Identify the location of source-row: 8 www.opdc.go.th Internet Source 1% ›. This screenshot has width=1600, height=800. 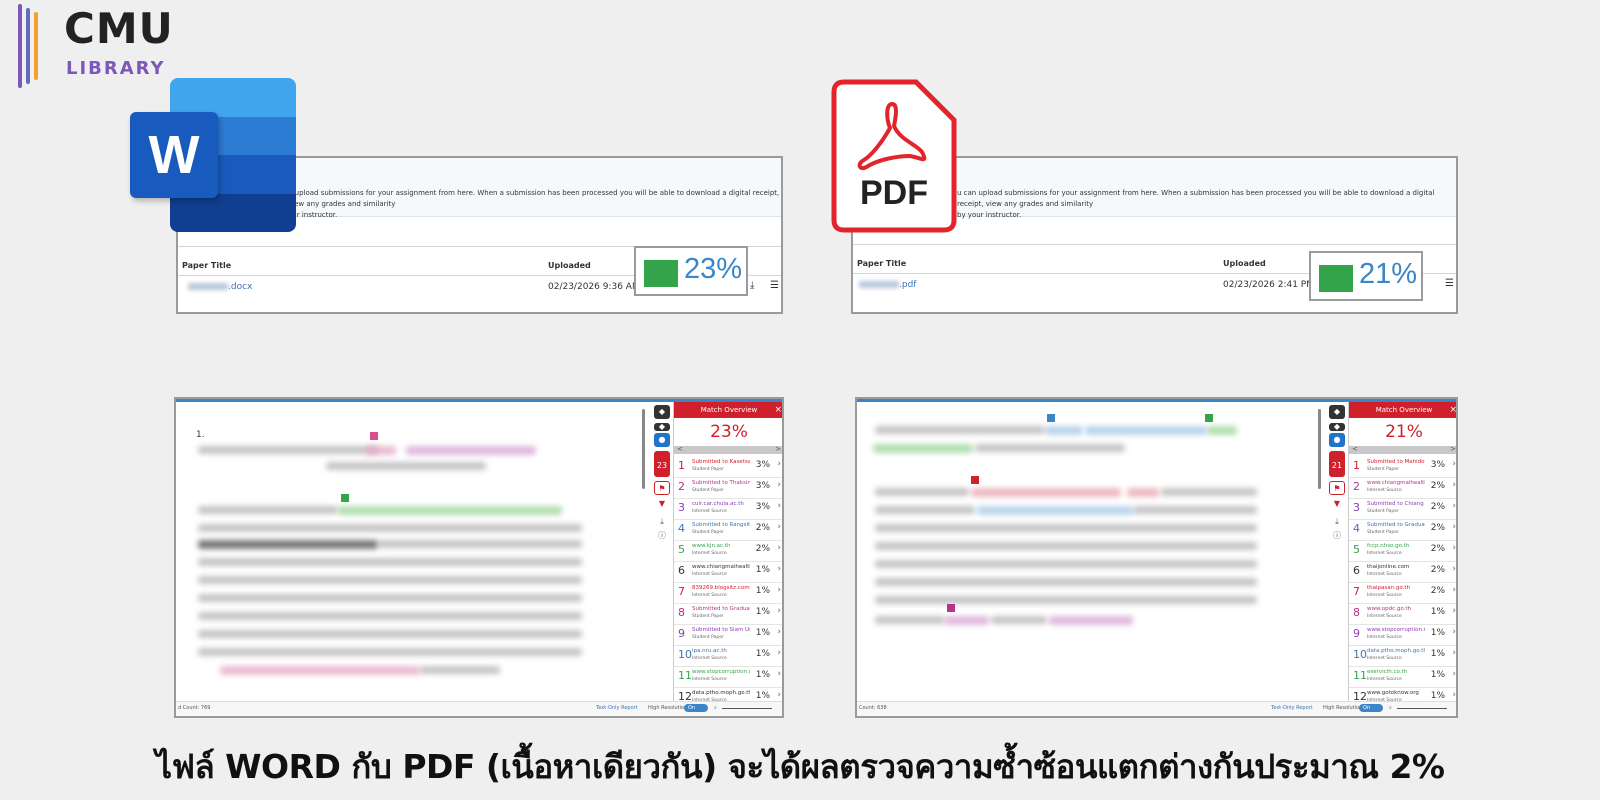
(1402, 614).